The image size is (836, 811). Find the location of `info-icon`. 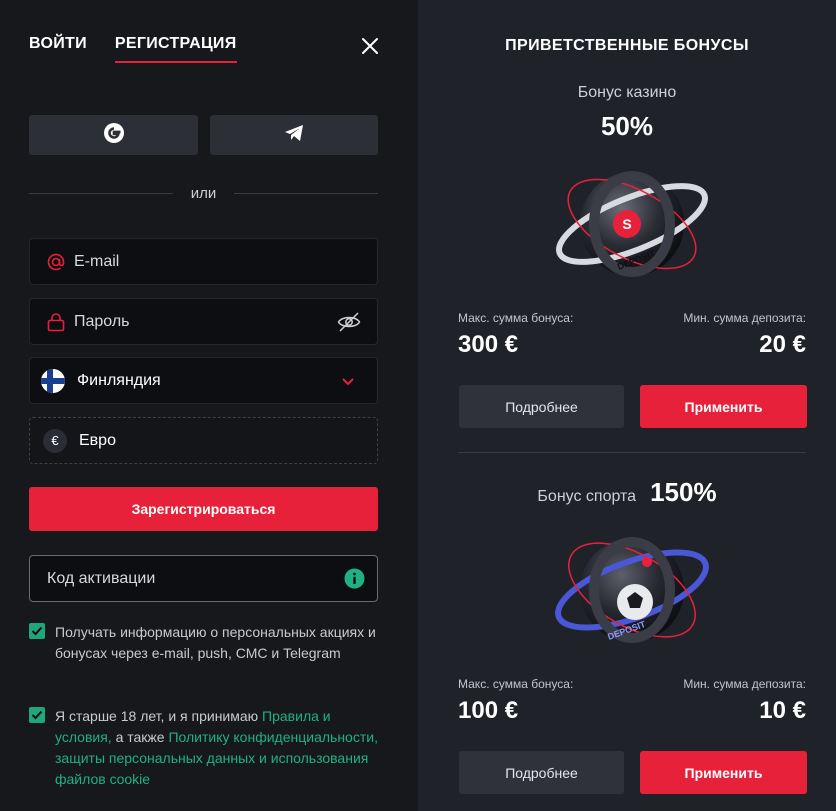

info-icon is located at coordinates (354, 581).